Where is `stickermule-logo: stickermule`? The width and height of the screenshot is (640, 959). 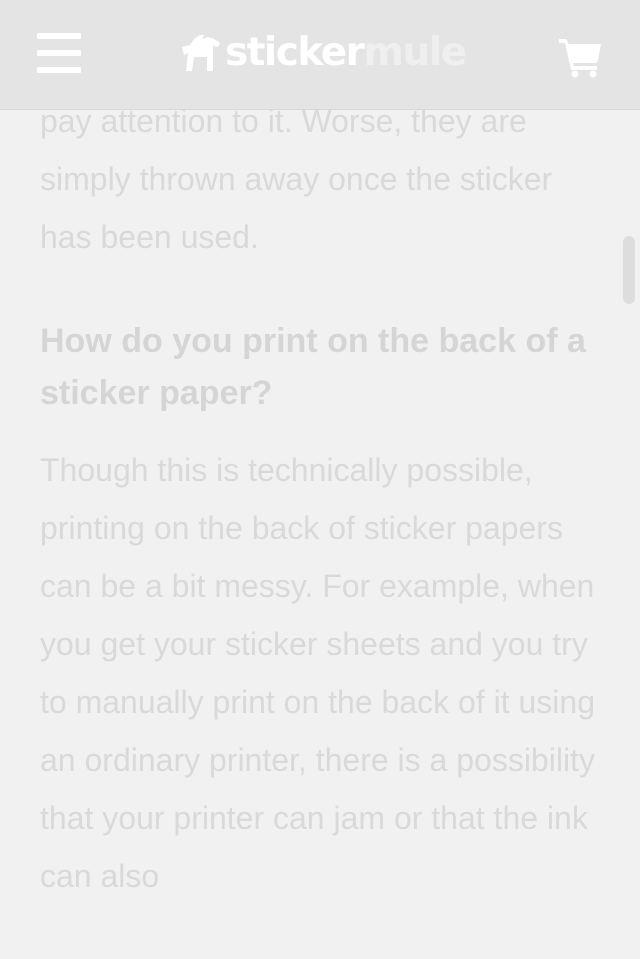 stickermule-logo: stickermule is located at coordinates (323, 53).